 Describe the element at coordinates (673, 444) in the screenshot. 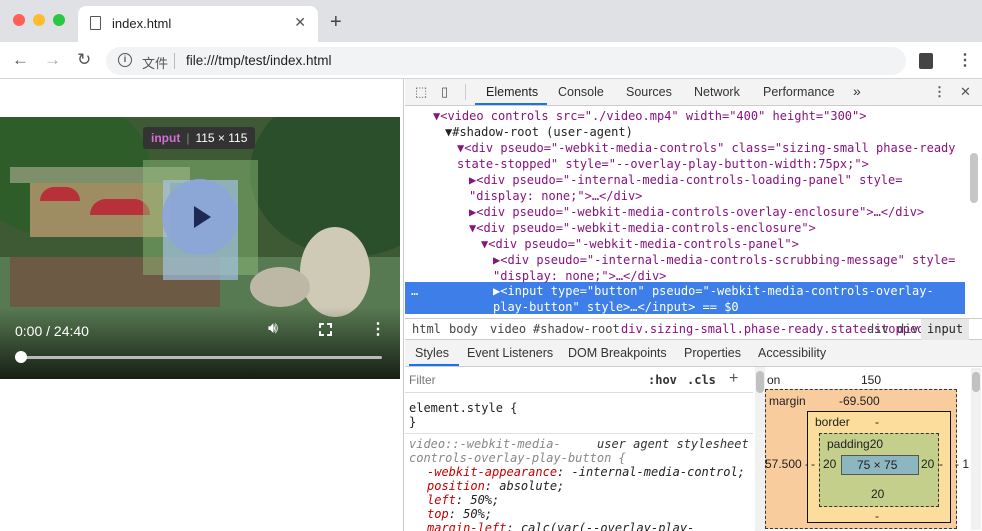

I see `rule-source: user agent stylesheet` at that location.